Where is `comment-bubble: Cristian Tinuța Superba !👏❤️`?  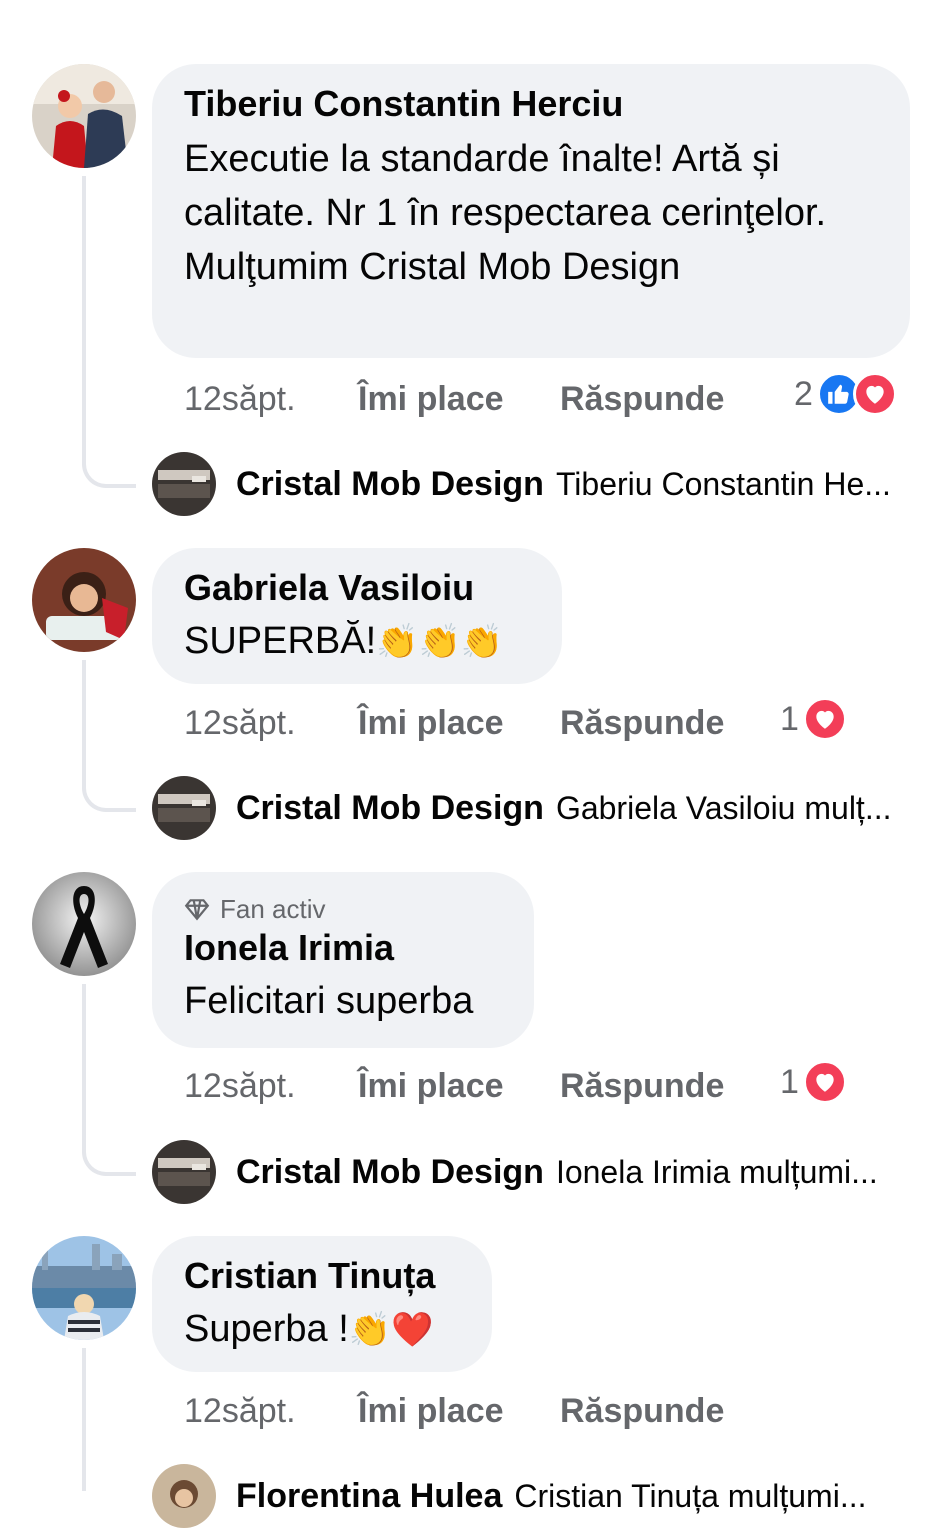 comment-bubble: Cristian Tinuța Superba !👏❤️ is located at coordinates (322, 1304).